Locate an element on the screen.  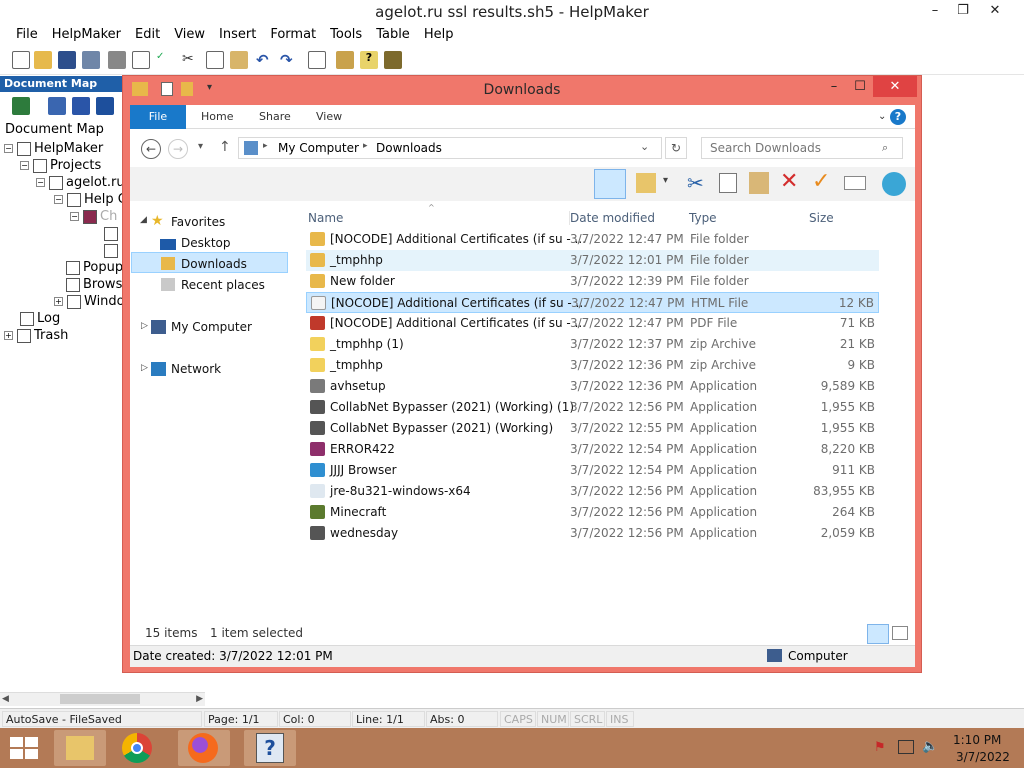
books-icon is located at coordinates (393, 60).